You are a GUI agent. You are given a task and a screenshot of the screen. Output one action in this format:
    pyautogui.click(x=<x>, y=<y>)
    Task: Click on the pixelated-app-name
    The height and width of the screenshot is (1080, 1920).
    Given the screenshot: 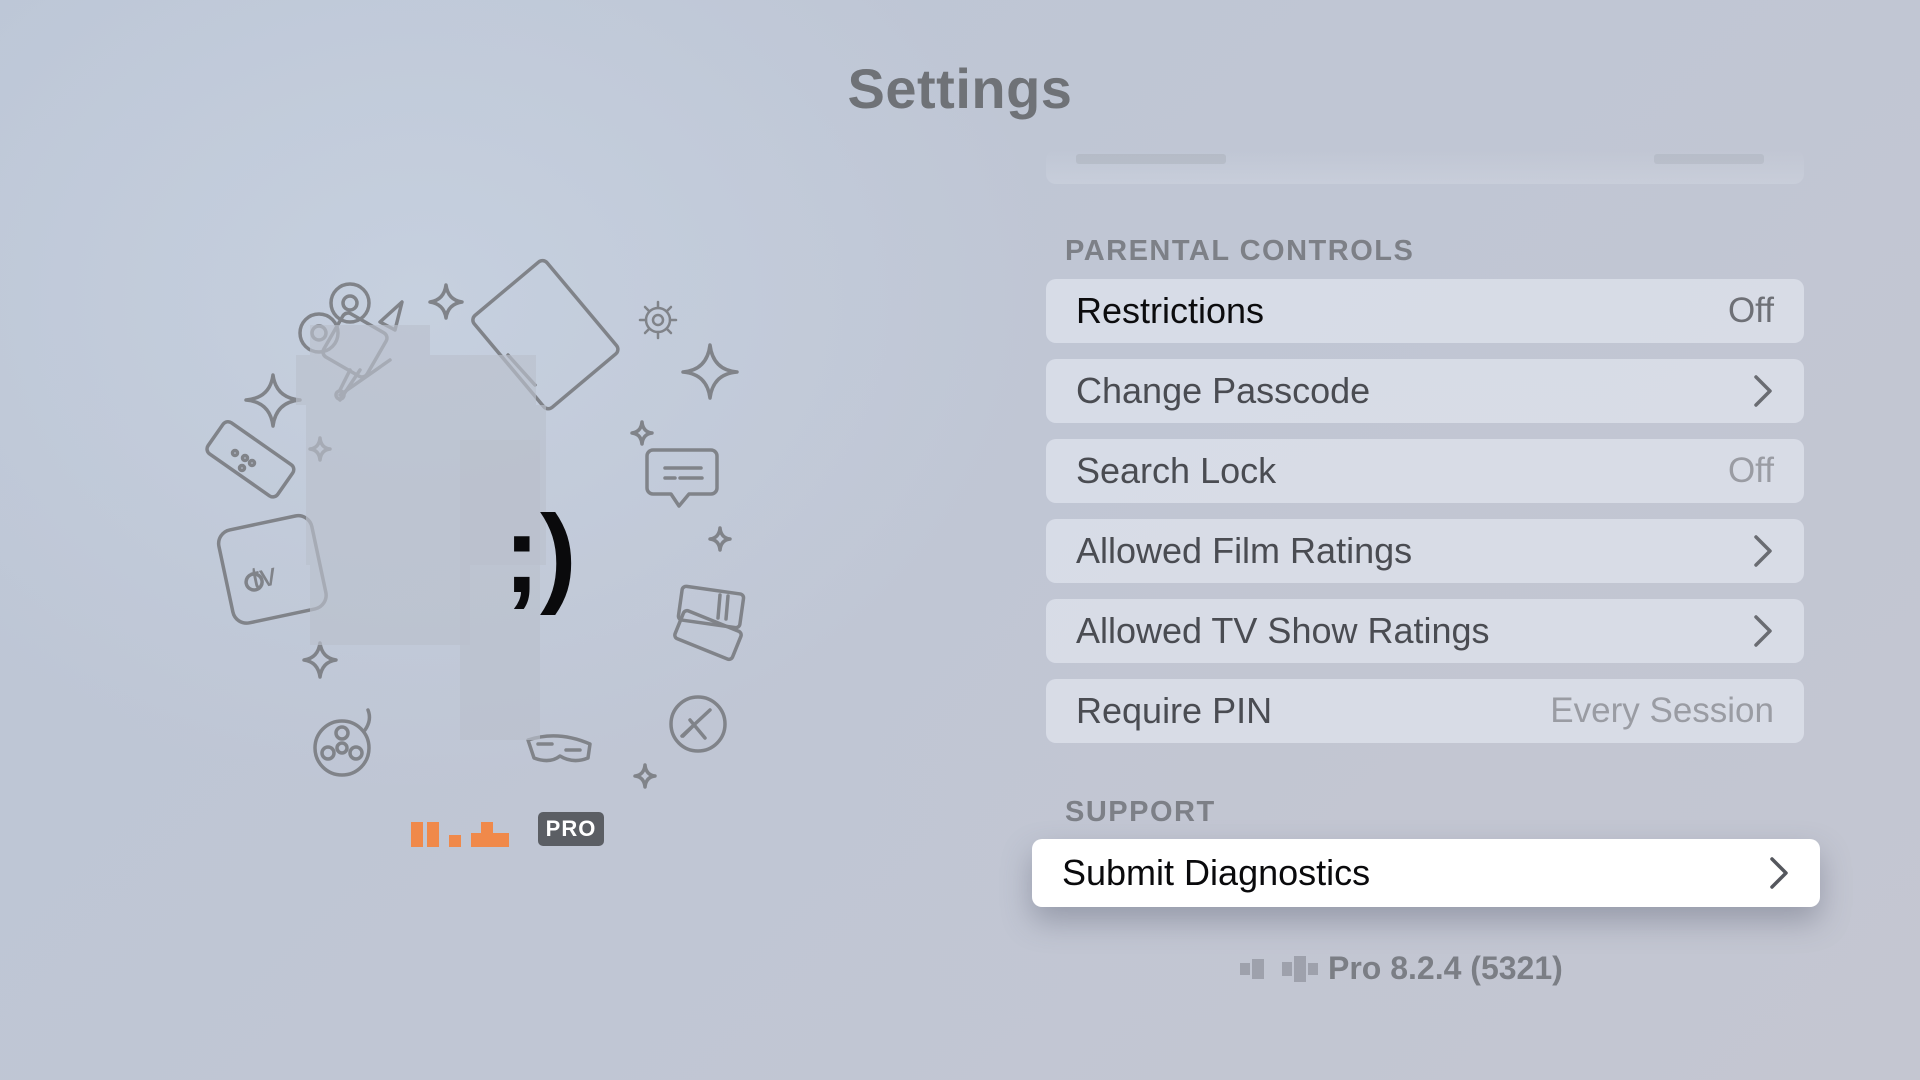 What is the action you would take?
    pyautogui.click(x=1280, y=968)
    